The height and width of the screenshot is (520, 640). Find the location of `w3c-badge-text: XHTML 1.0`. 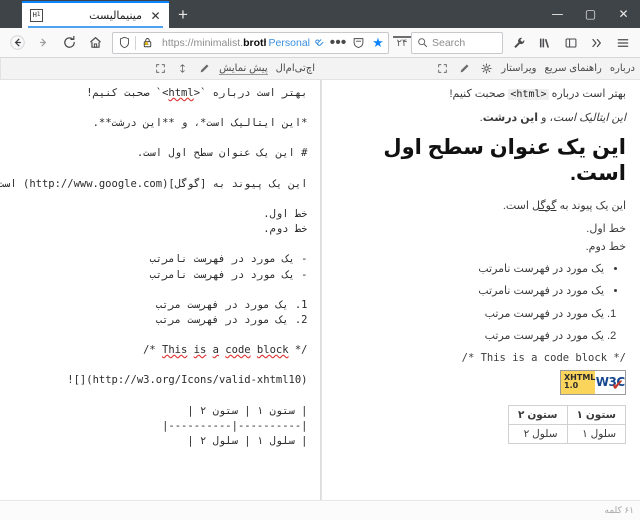

w3c-badge-text: XHTML 1.0 is located at coordinates (578, 382).